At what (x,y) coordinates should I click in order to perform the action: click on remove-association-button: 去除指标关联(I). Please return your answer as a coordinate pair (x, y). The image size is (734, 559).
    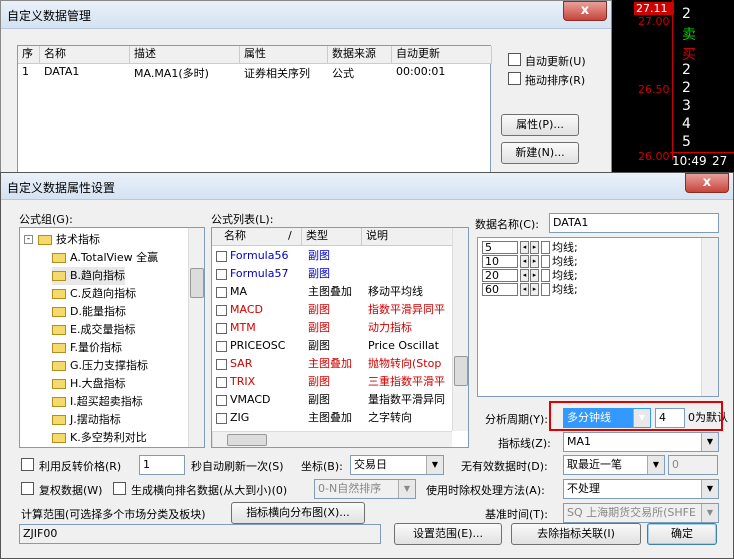
    Looking at the image, I should click on (576, 534).